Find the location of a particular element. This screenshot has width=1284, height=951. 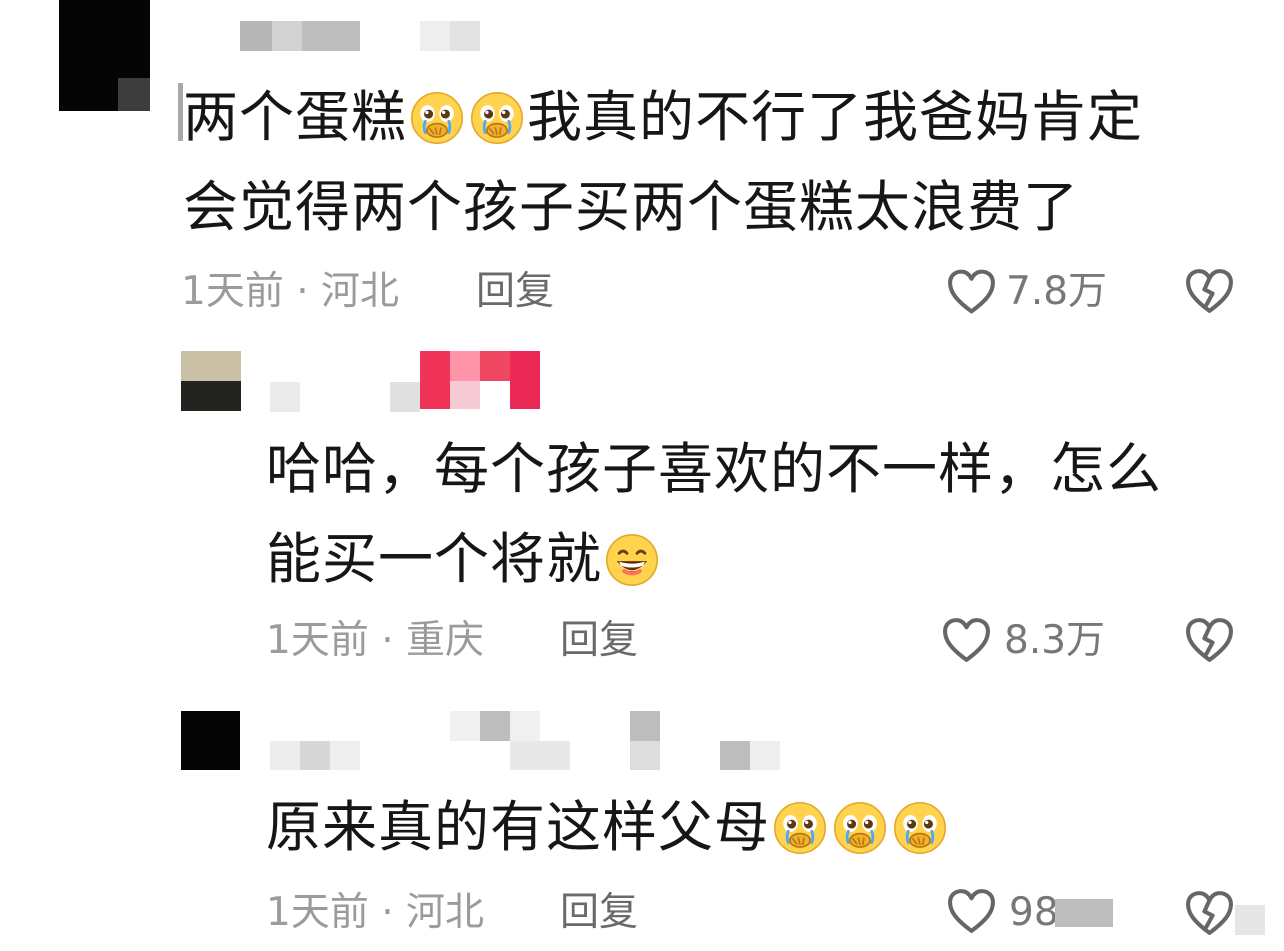

like-count: 8.3万 is located at coordinates (1055, 640).